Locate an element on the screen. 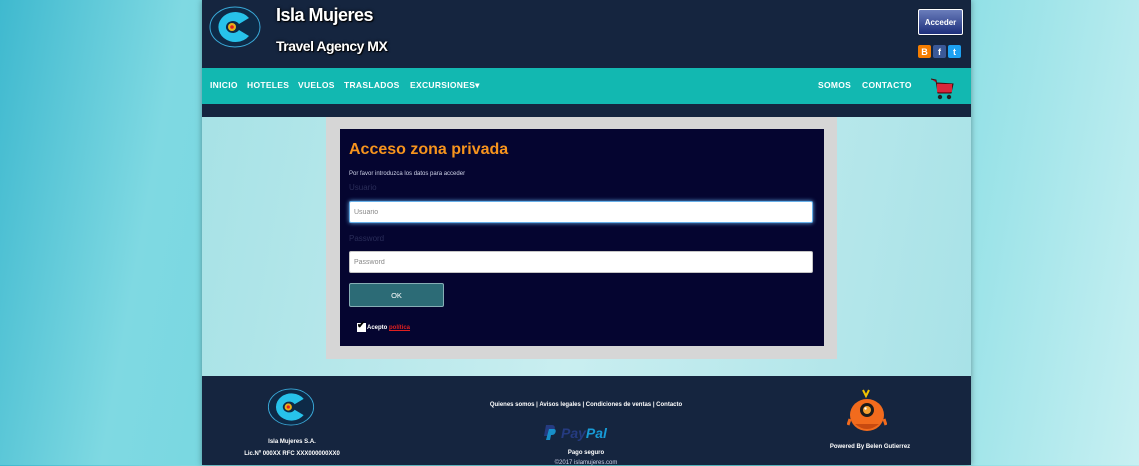  site-logo-icon is located at coordinates (235, 27).